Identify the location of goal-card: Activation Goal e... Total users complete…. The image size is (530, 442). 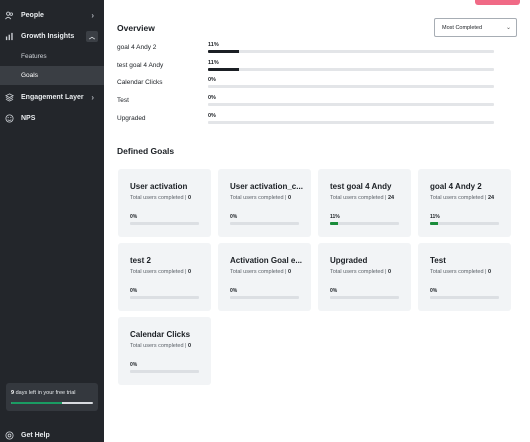
(264, 277).